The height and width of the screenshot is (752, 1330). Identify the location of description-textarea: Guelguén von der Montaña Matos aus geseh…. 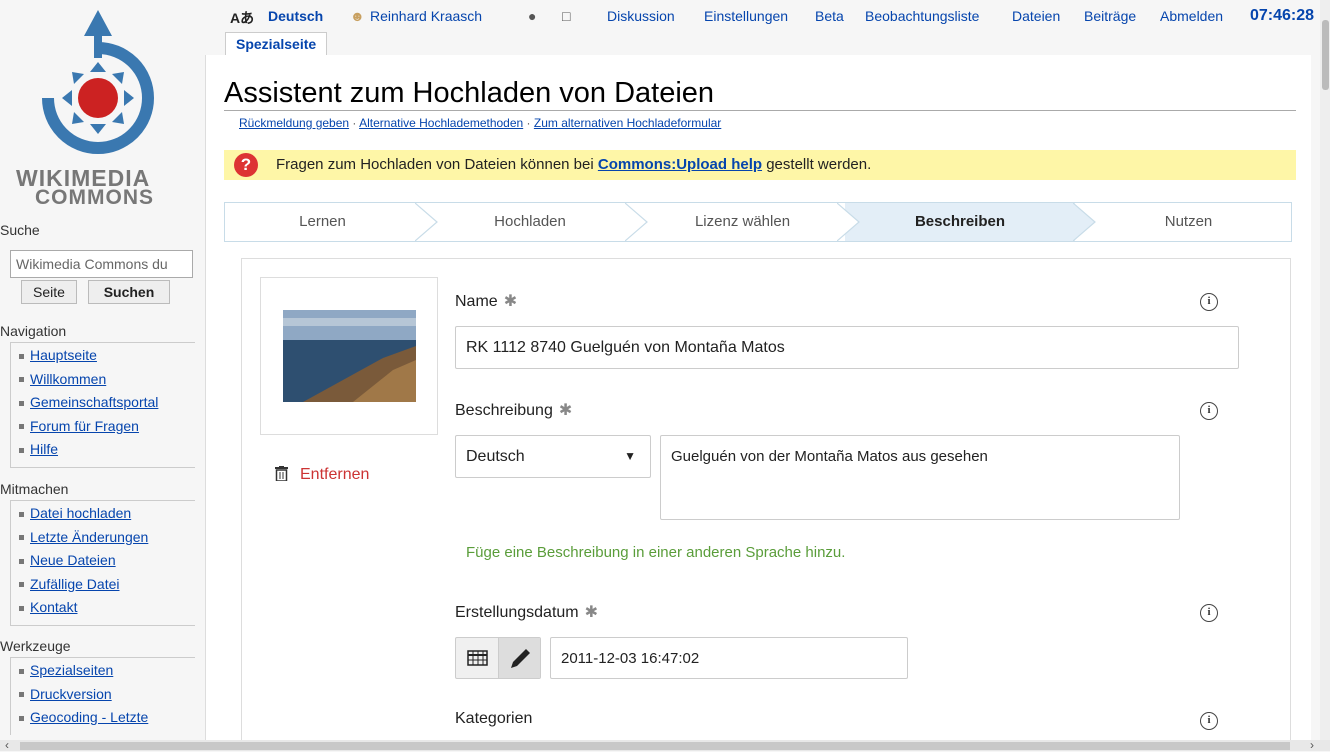
(920, 477).